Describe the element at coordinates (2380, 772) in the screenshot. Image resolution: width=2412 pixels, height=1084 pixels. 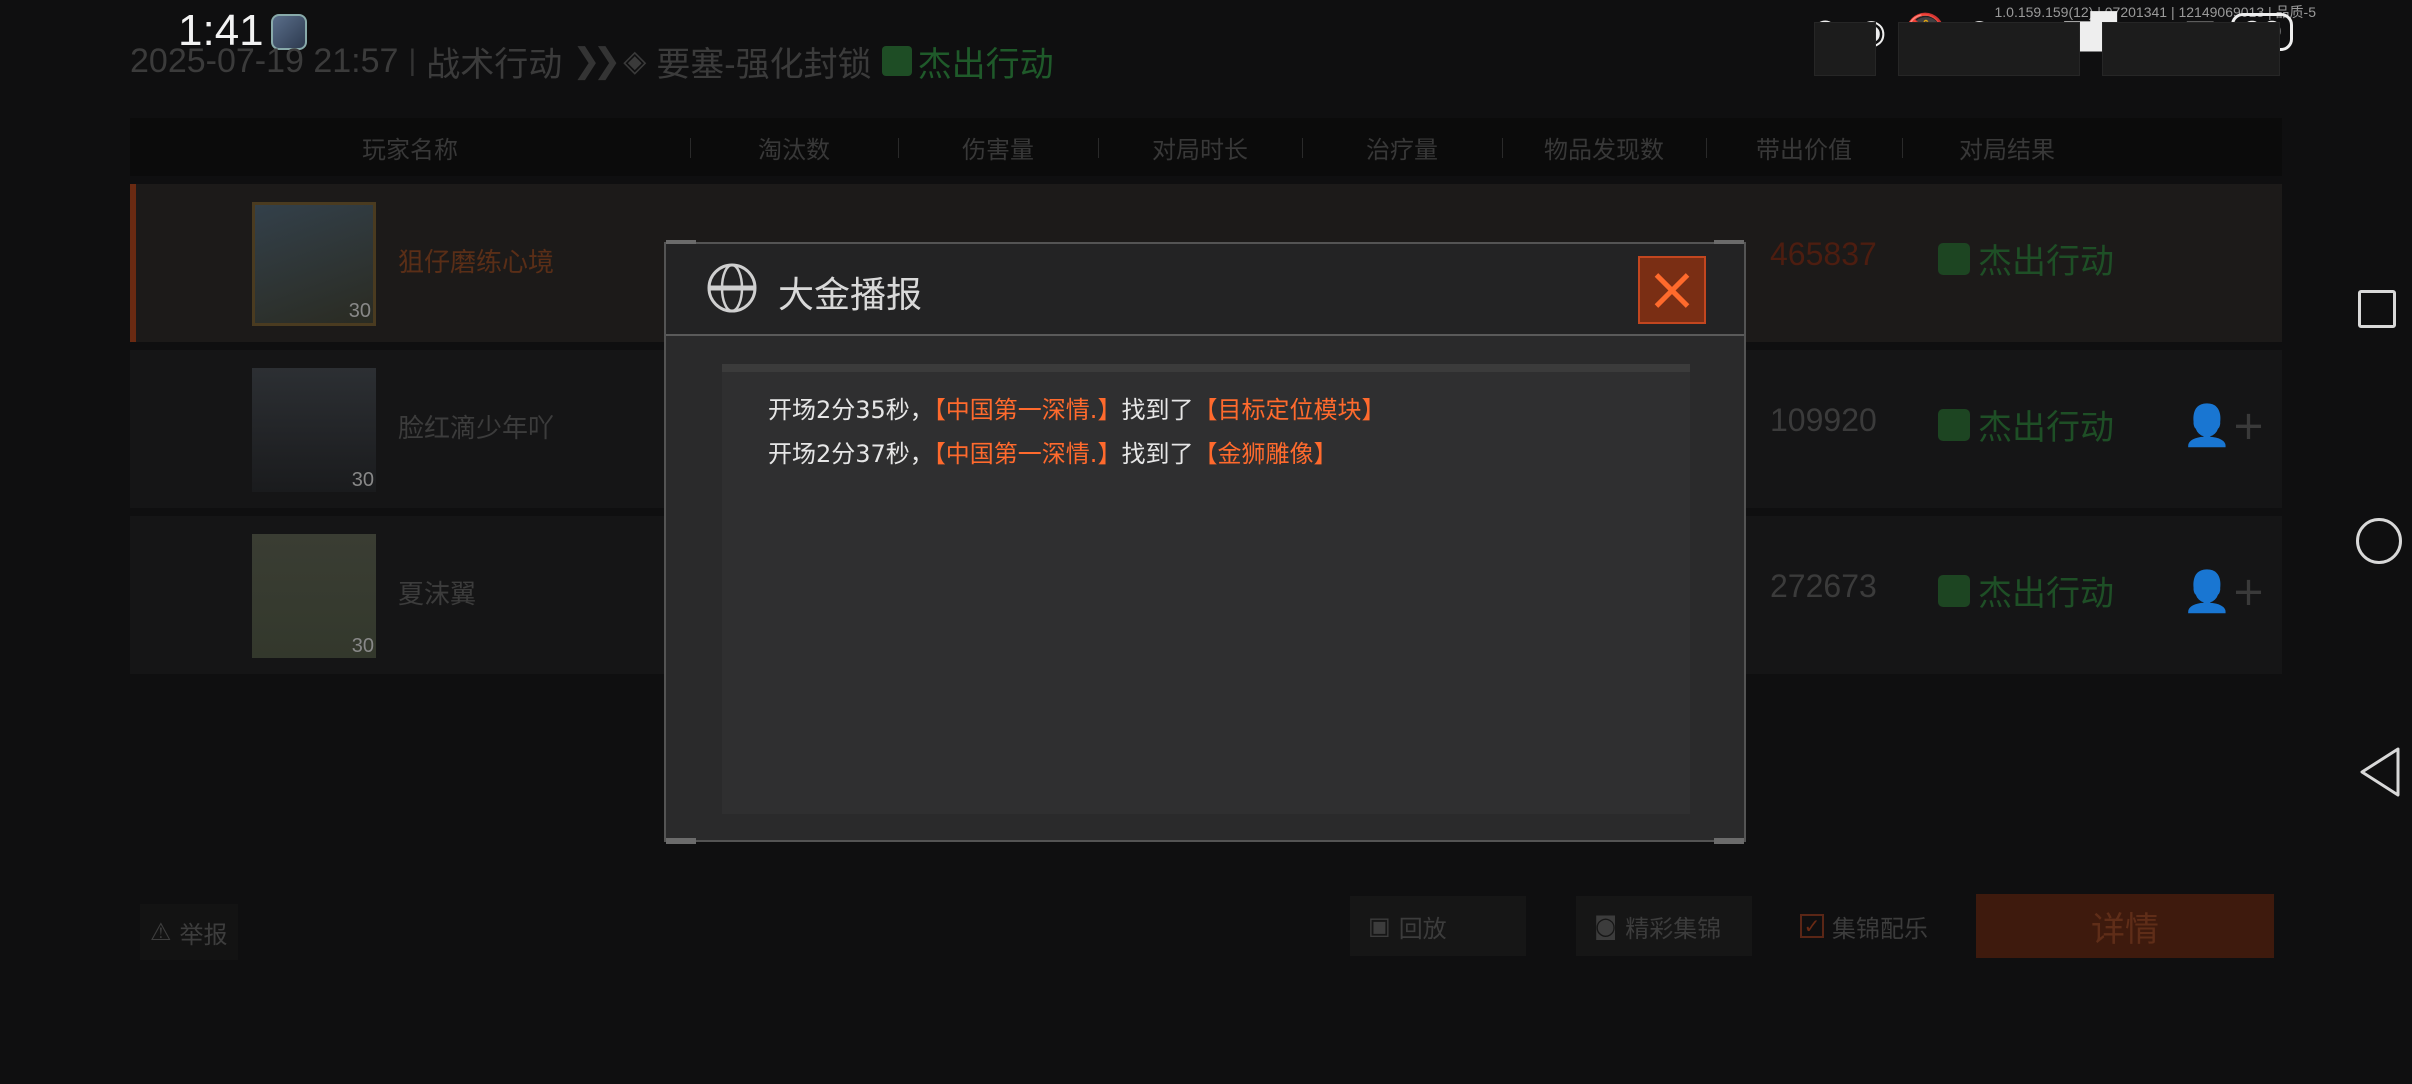
I see `back-icon` at that location.